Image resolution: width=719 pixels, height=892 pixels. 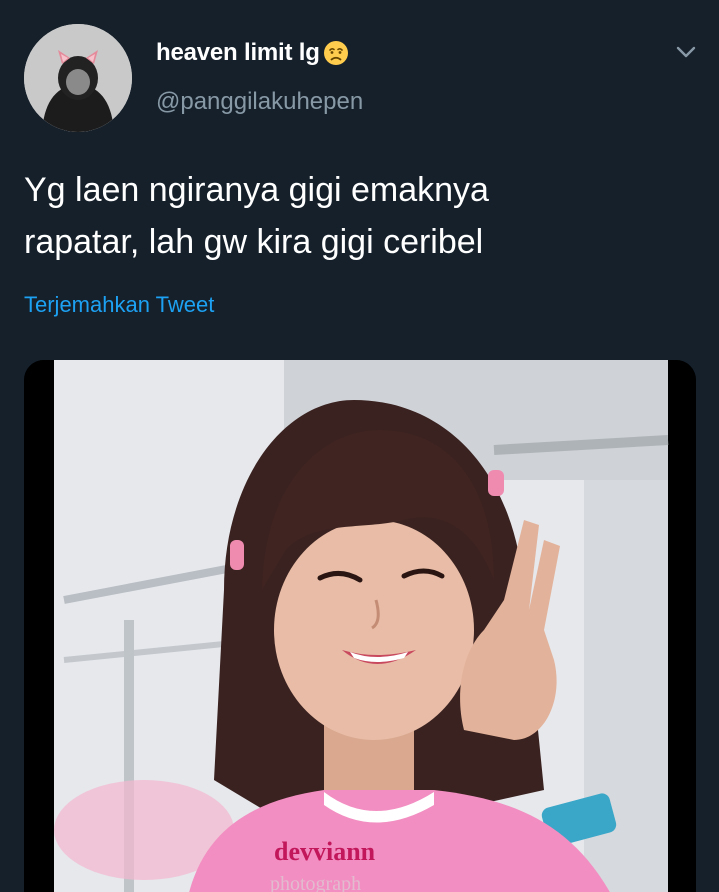 I want to click on avatar, so click(x=78, y=78).